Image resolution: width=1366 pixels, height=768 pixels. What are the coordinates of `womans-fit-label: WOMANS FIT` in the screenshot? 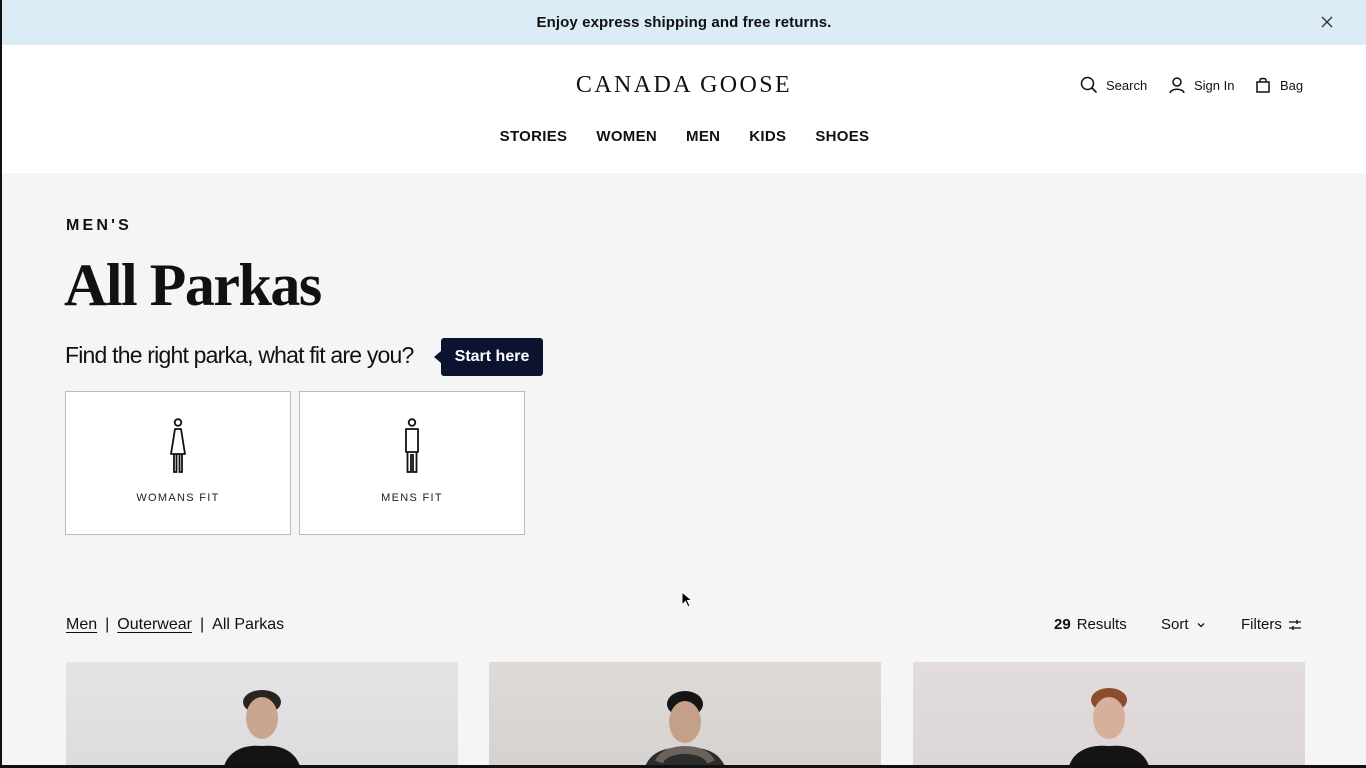 It's located at (178, 498).